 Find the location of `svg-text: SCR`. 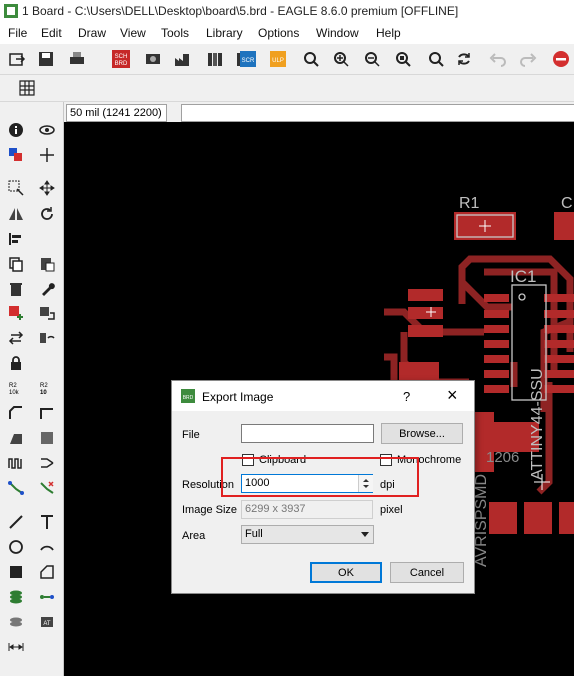

svg-text: SCR is located at coordinates (248, 61).